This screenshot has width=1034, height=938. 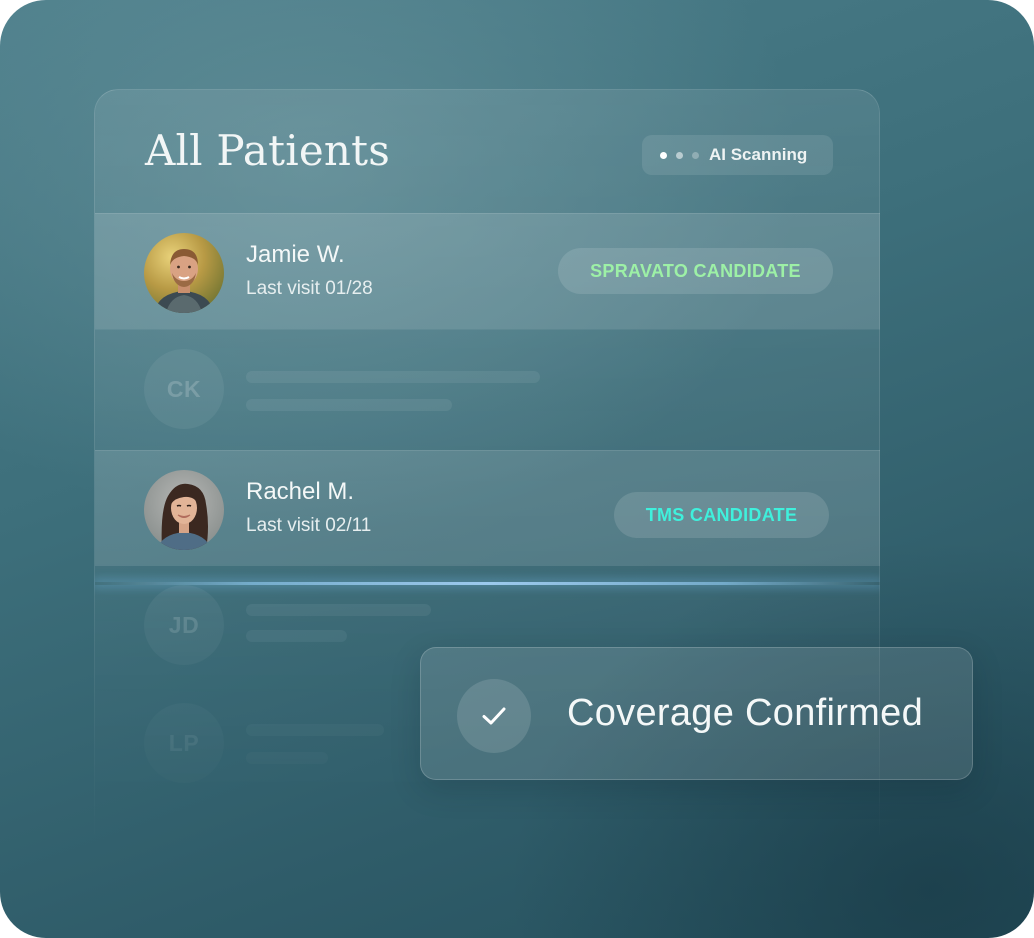 I want to click on avatar-initials: JD, so click(x=184, y=625).